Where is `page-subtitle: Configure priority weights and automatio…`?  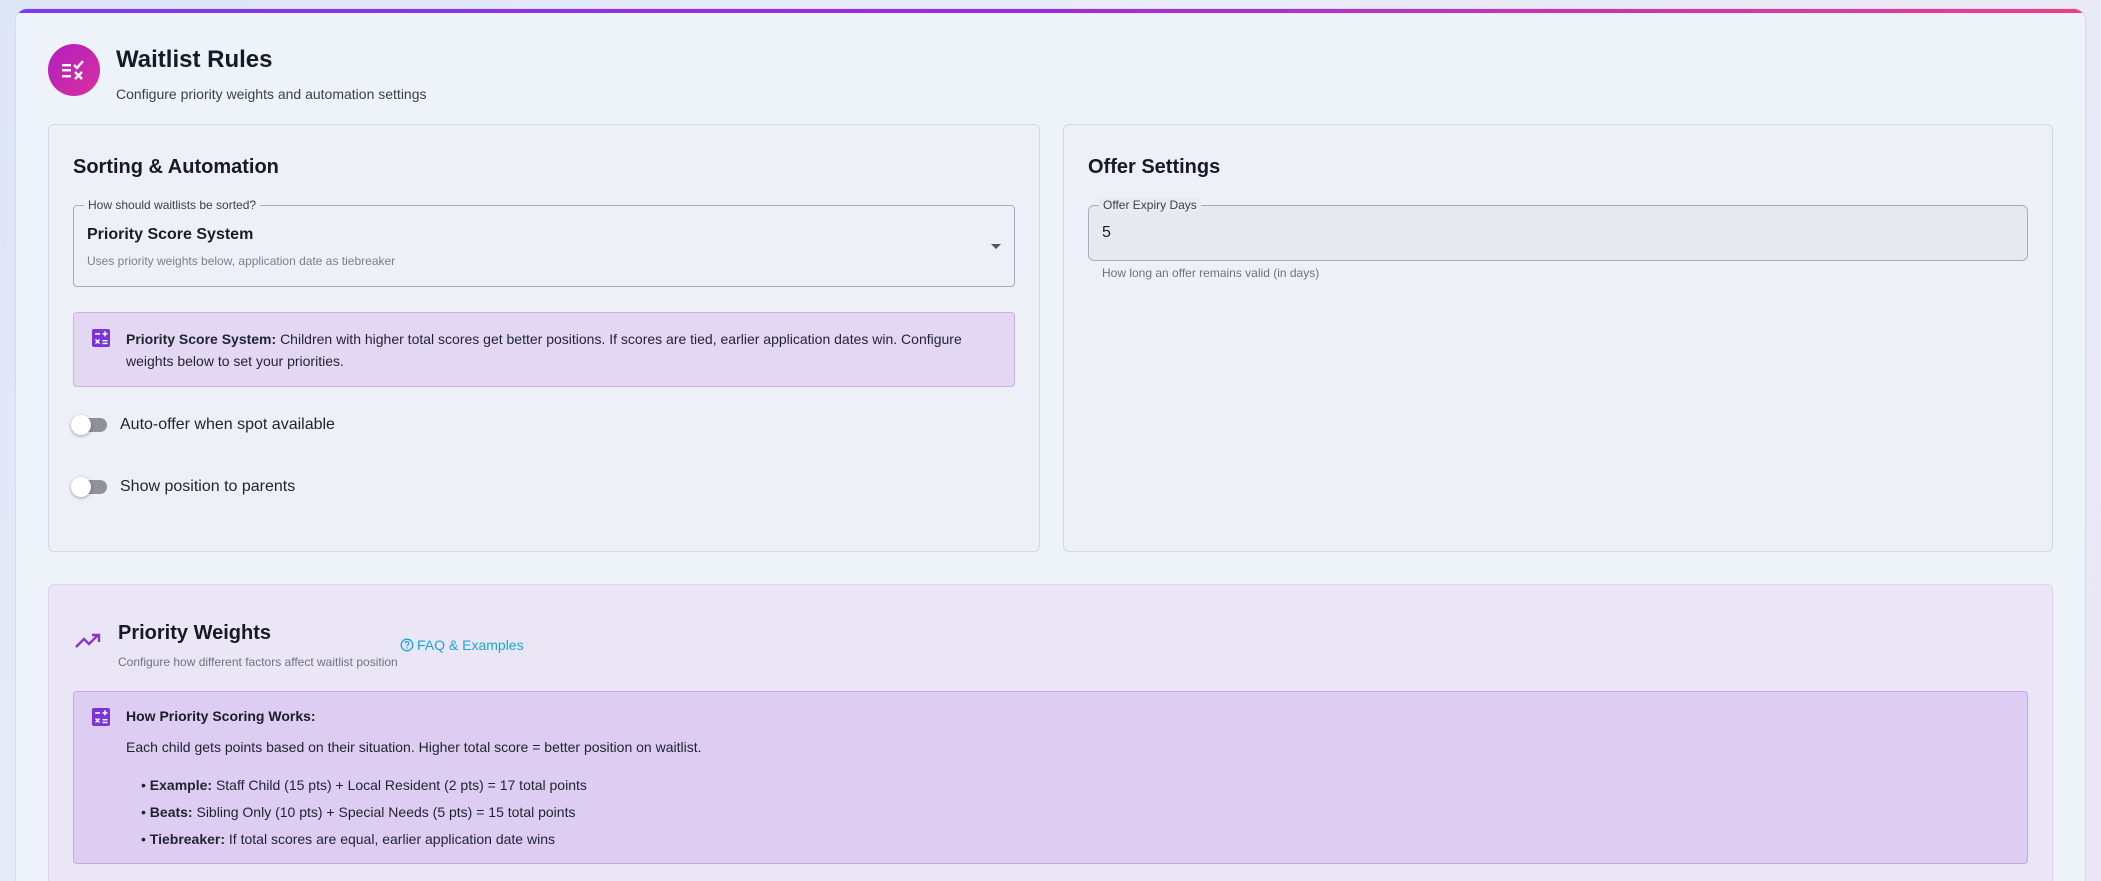
page-subtitle: Configure priority weights and automatio… is located at coordinates (271, 94).